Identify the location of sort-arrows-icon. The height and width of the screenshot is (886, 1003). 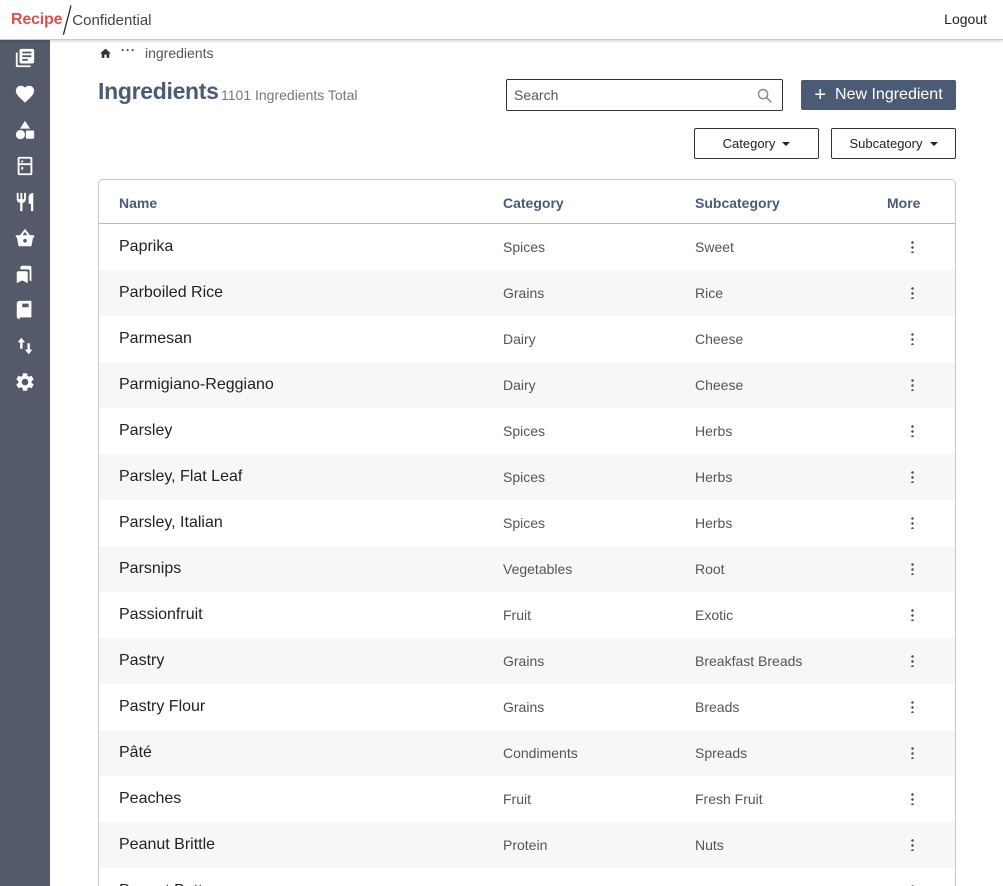
(25, 346).